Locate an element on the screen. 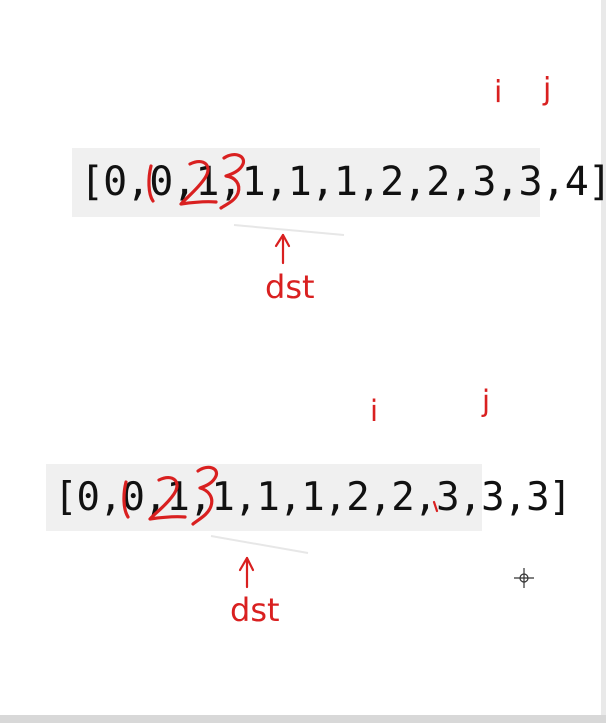 This screenshot has height=723, width=606. bottom-red-three-mark is located at coordinates (205, 495).